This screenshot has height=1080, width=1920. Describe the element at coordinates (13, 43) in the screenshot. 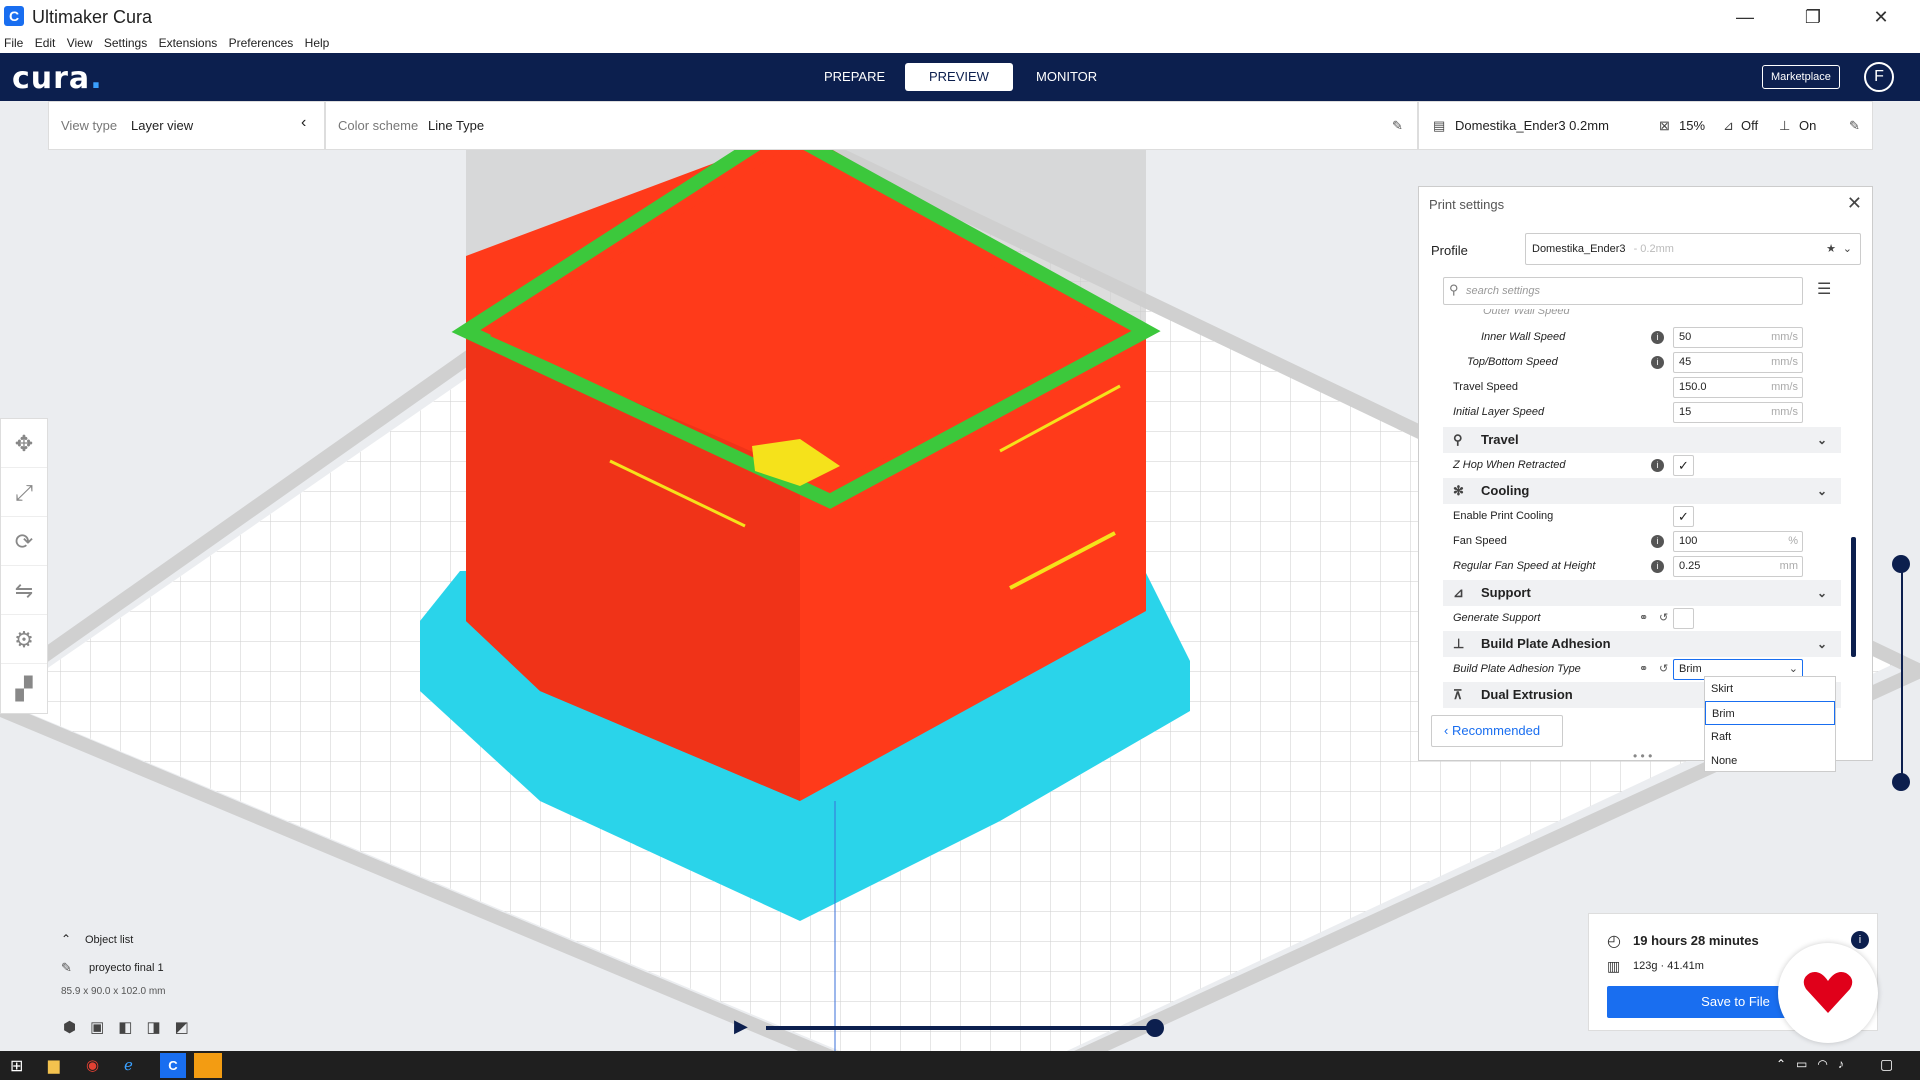

I see `menu-file: File` at that location.